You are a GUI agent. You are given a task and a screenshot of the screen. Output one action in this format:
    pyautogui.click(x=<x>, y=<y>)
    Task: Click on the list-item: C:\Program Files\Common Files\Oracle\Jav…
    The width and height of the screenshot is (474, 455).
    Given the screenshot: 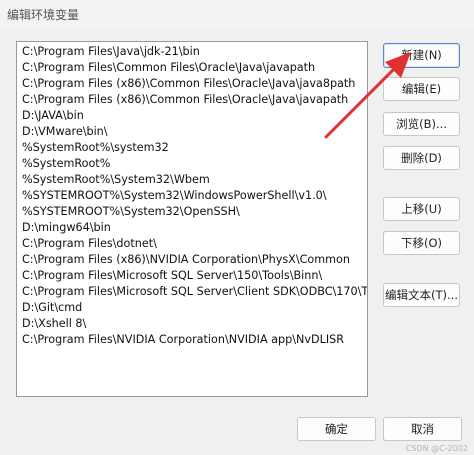 What is the action you would take?
    pyautogui.click(x=168, y=68)
    